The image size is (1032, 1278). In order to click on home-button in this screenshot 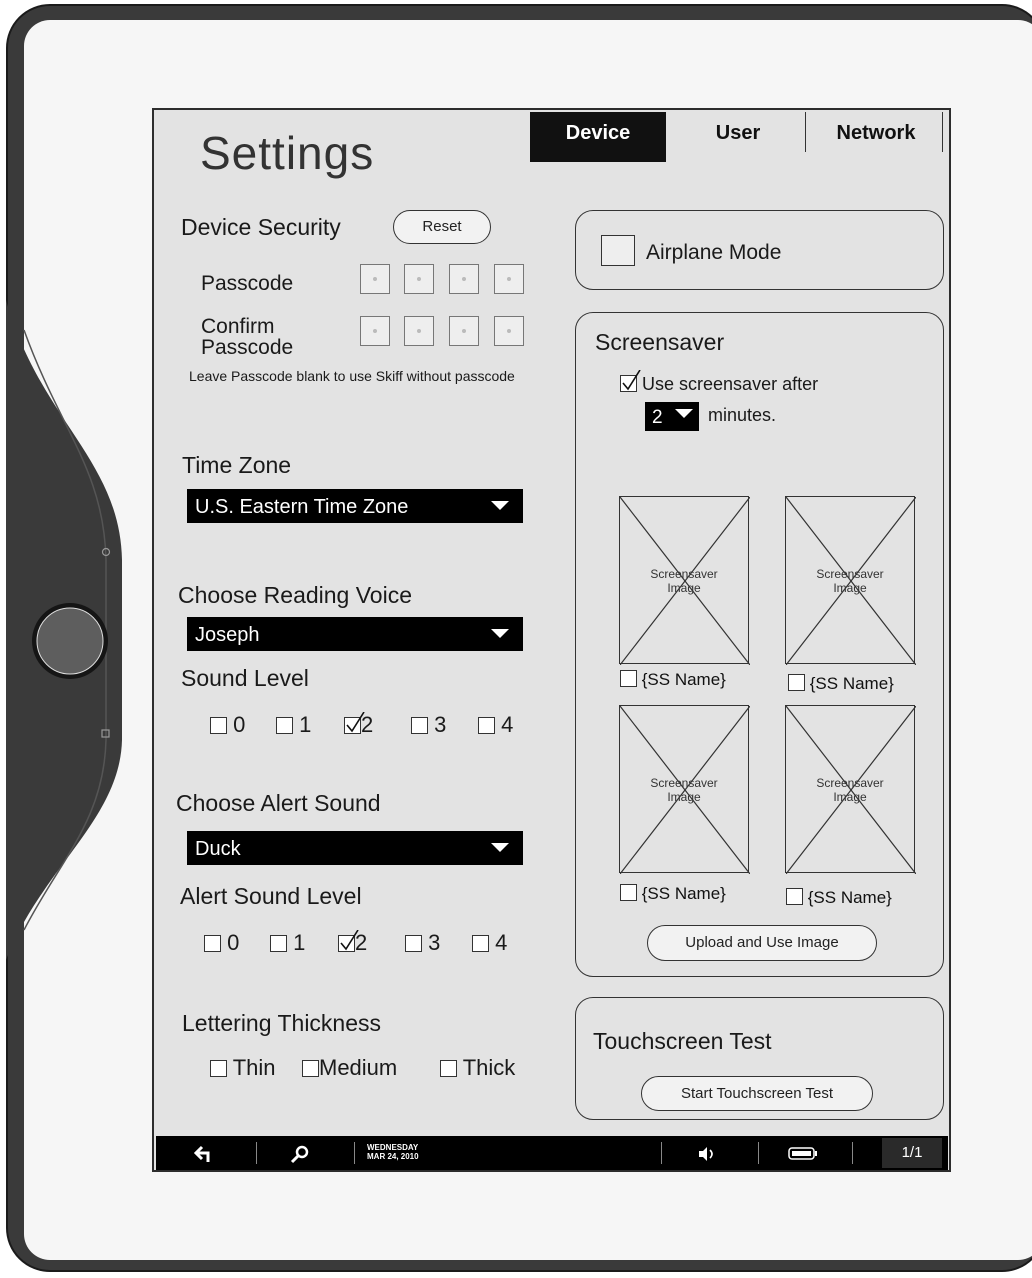, I will do `click(70, 641)`.